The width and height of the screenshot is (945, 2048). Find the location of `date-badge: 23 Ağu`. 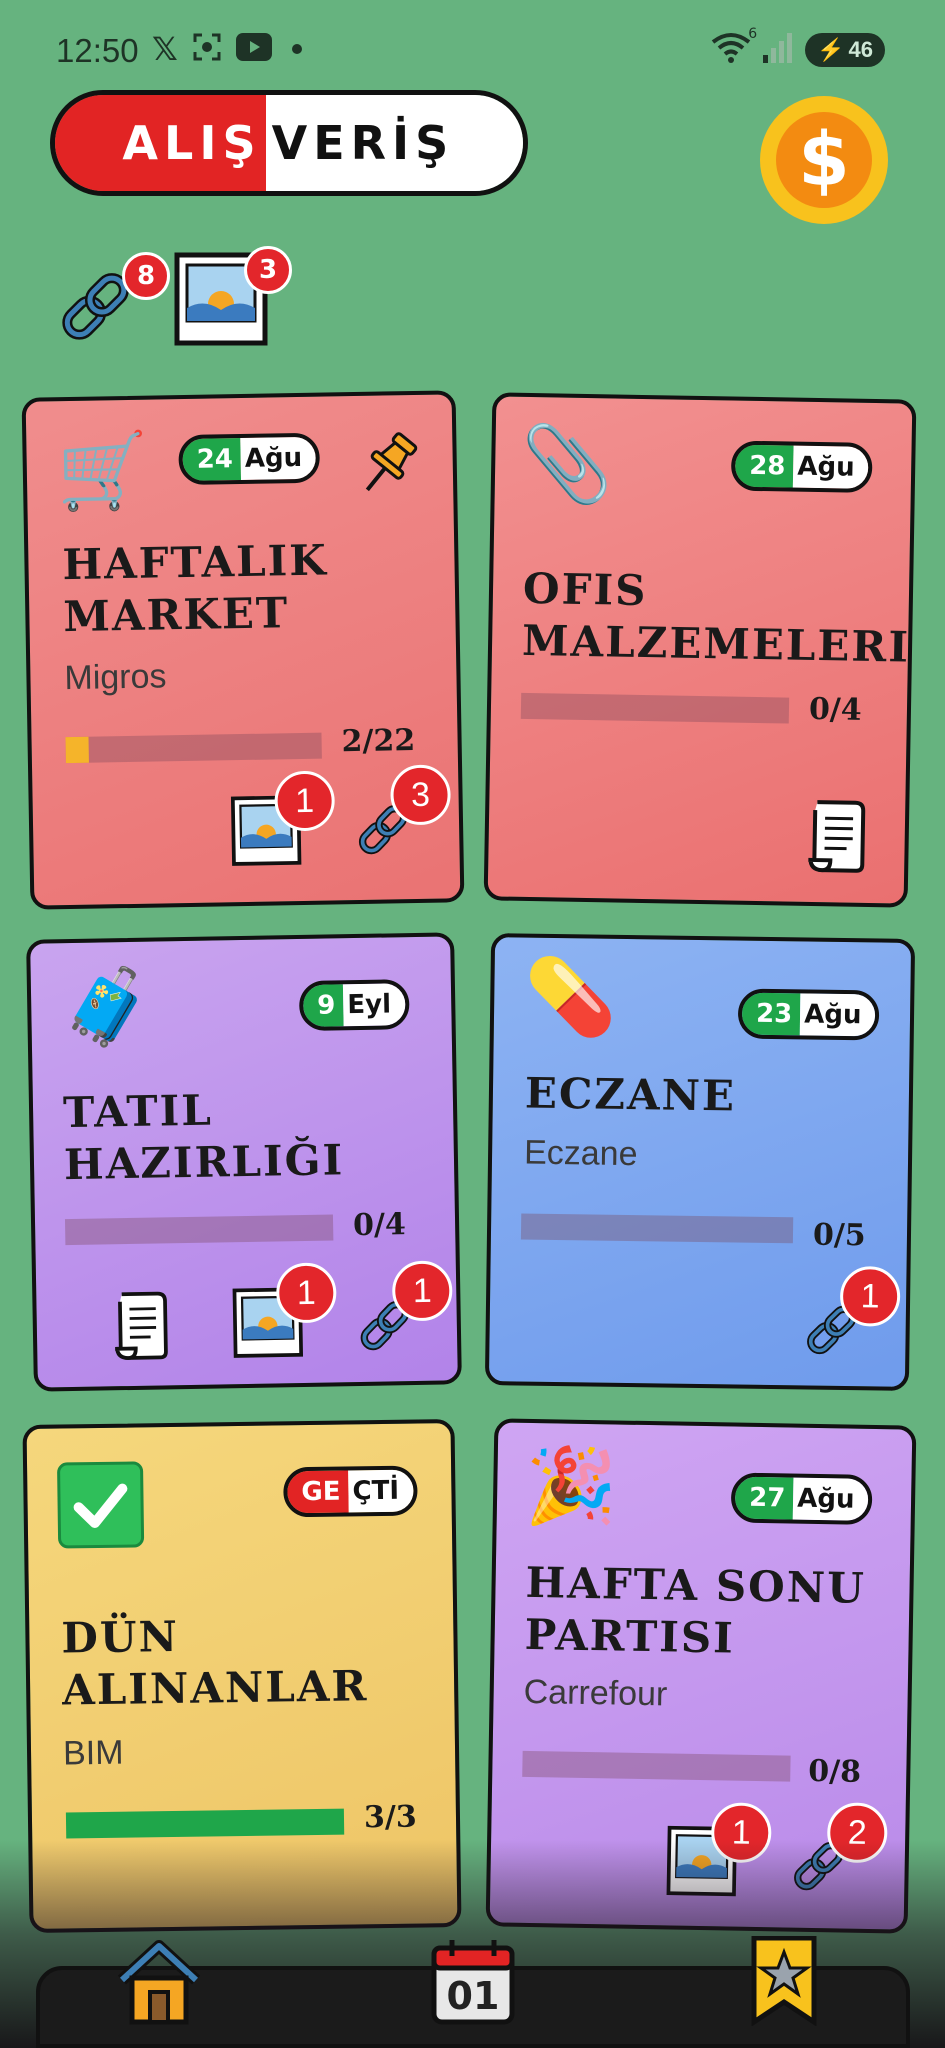

date-badge: 23 Ağu is located at coordinates (808, 1014).